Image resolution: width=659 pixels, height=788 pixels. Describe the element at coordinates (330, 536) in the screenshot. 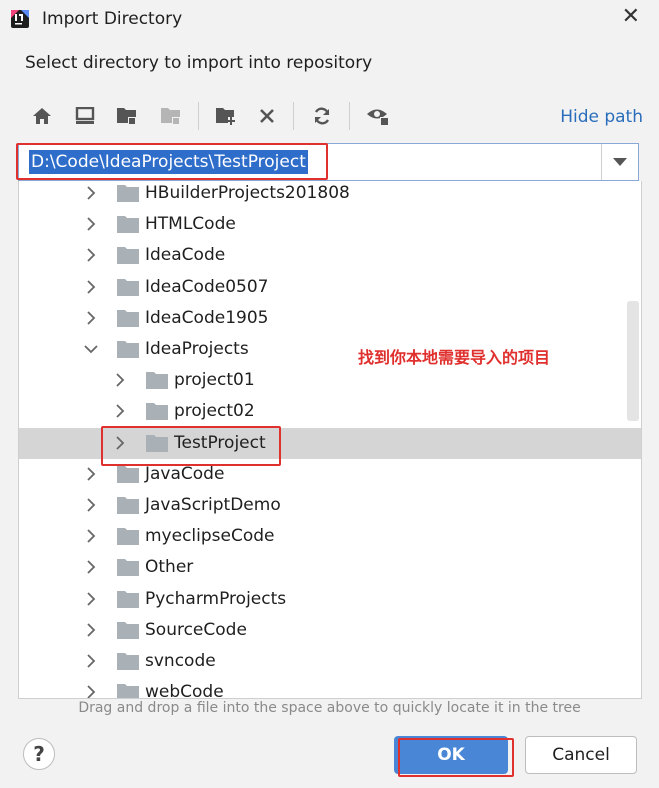

I see `tree-row: myeclipseCode` at that location.